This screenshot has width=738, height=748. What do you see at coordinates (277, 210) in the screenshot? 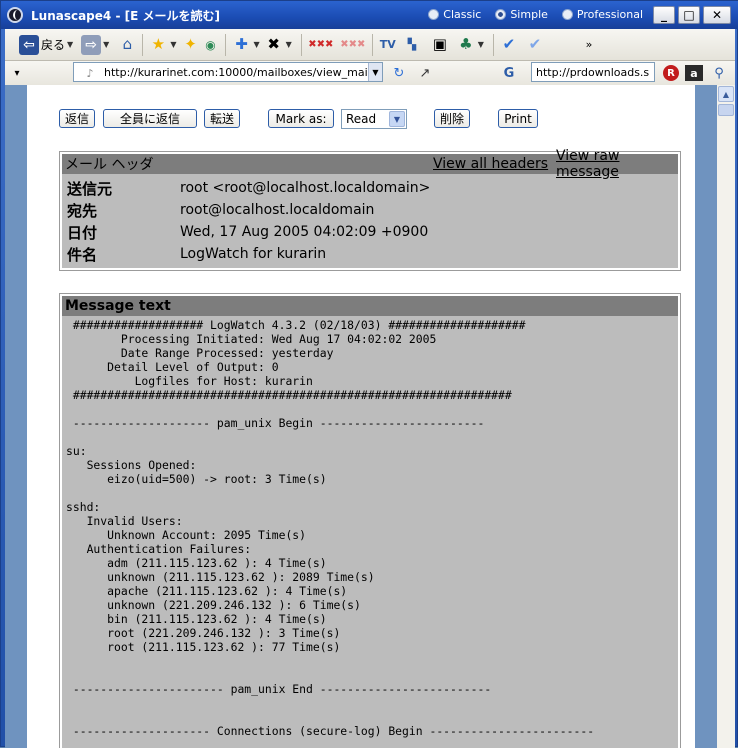
I see `header-value: root@localhost.localdomain` at bounding box center [277, 210].